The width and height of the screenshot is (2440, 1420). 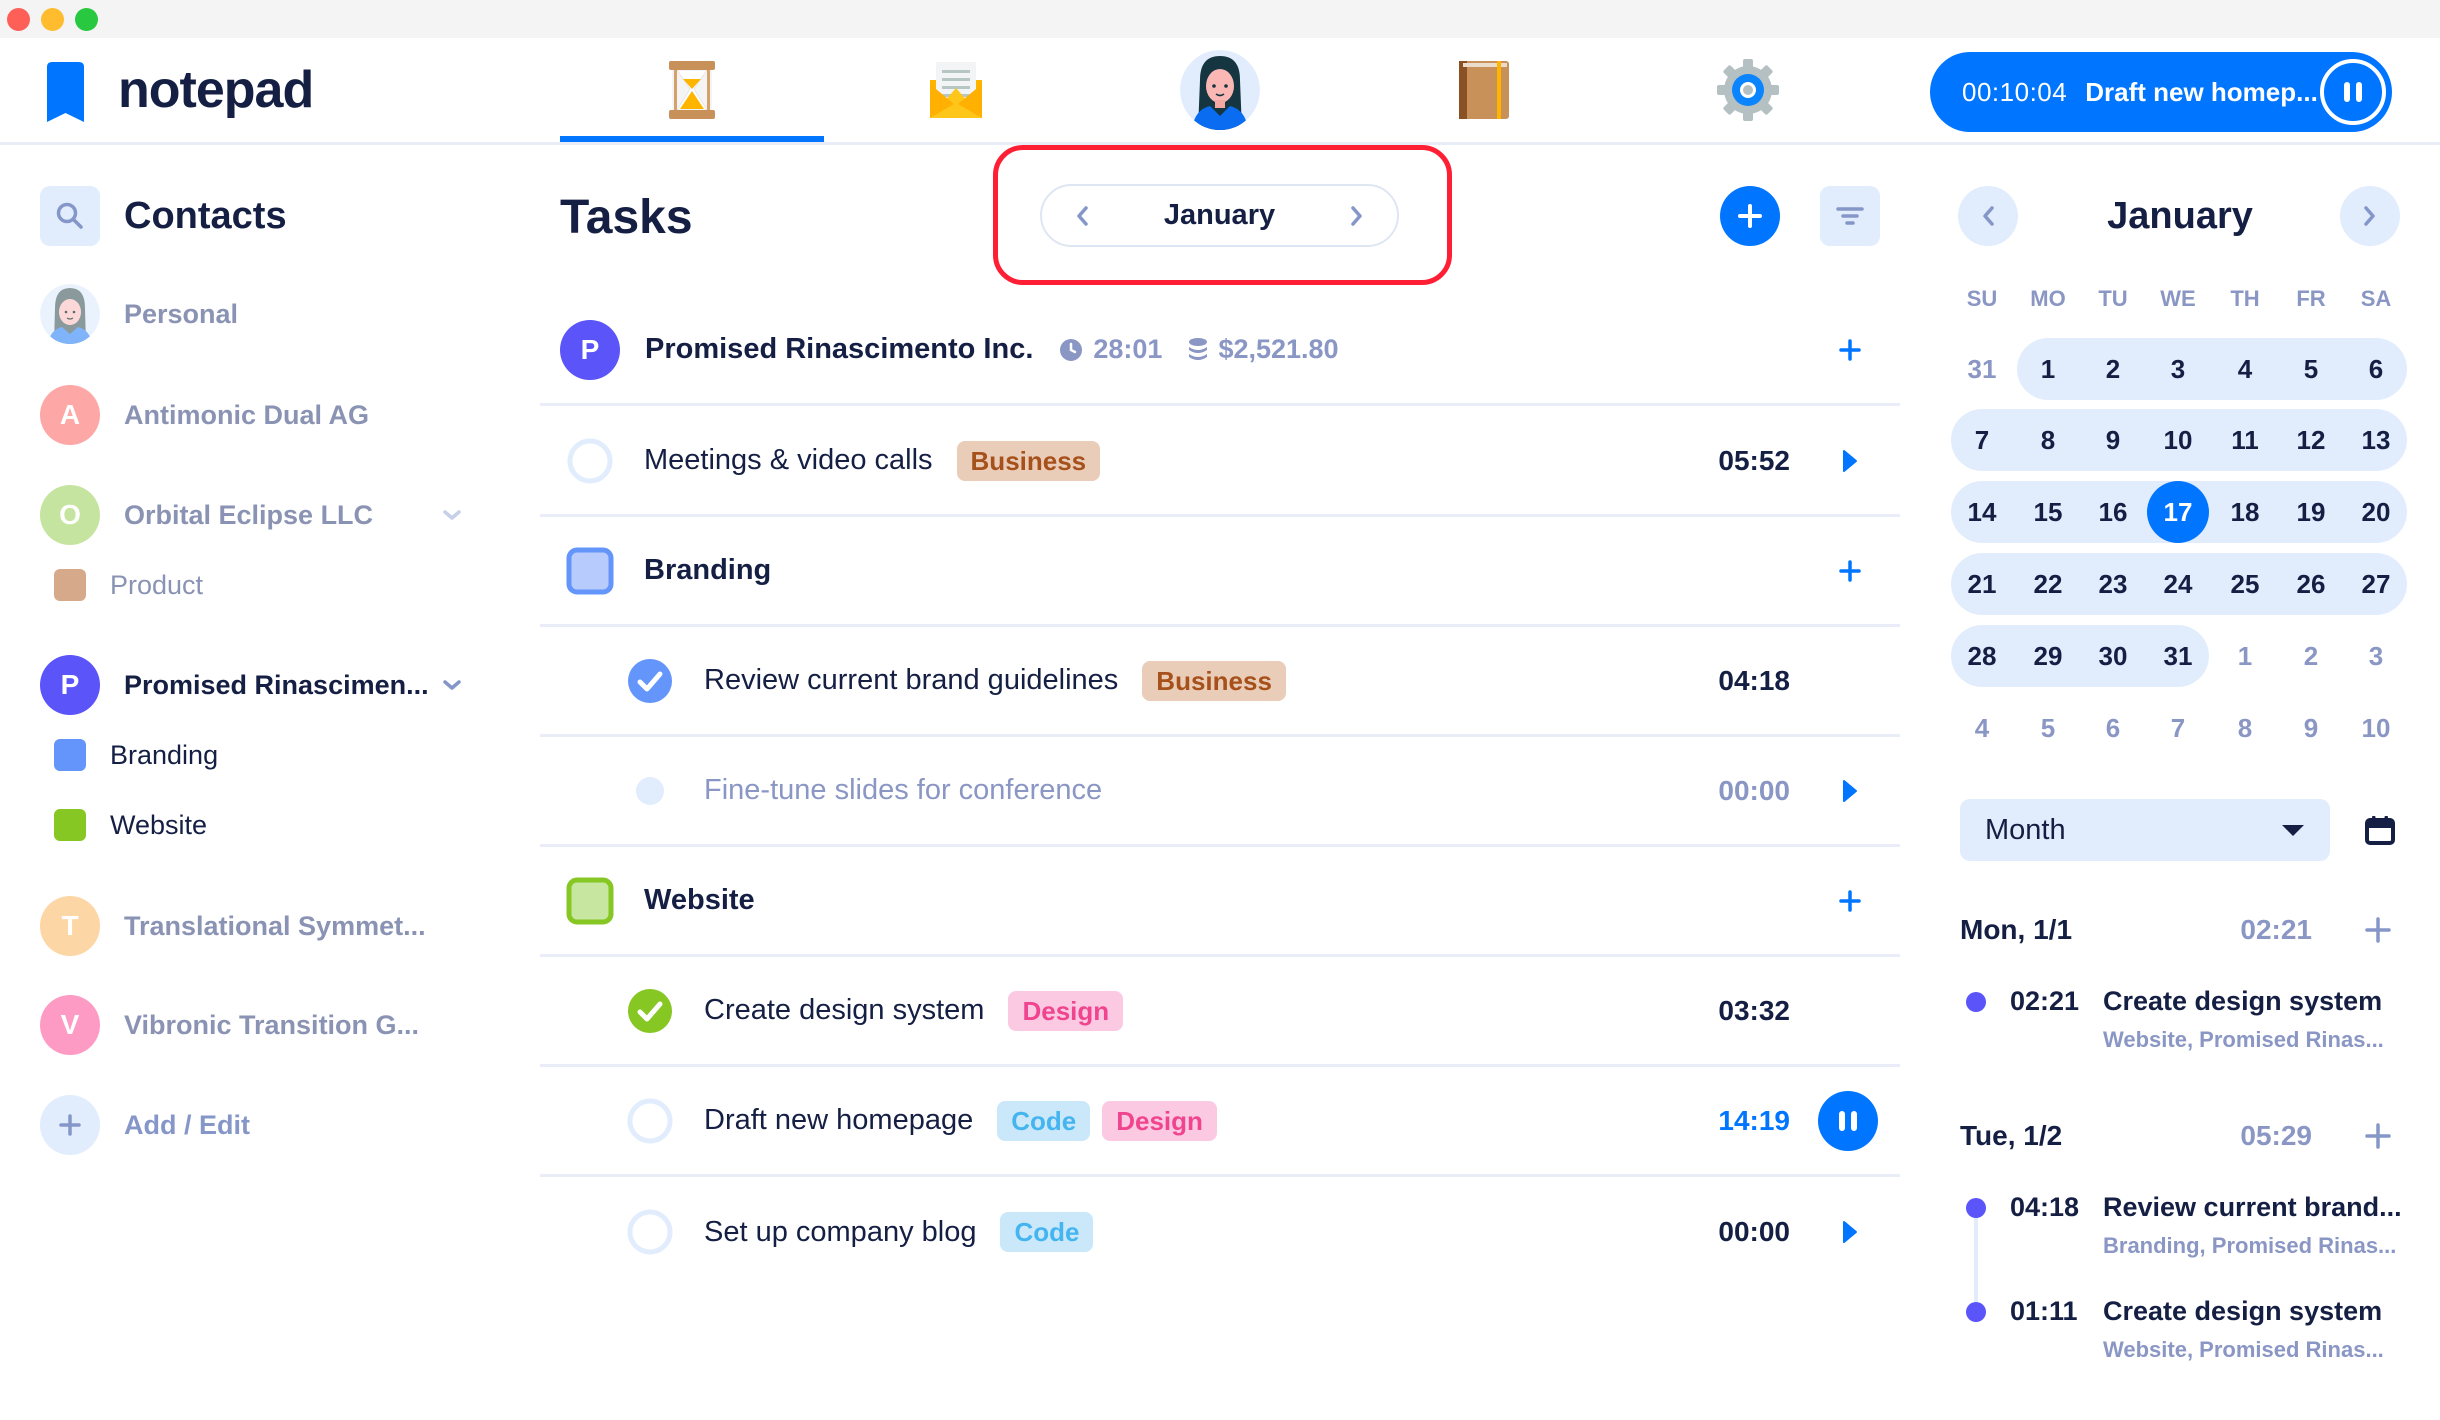 I want to click on calendar-day: 14, so click(x=1982, y=512).